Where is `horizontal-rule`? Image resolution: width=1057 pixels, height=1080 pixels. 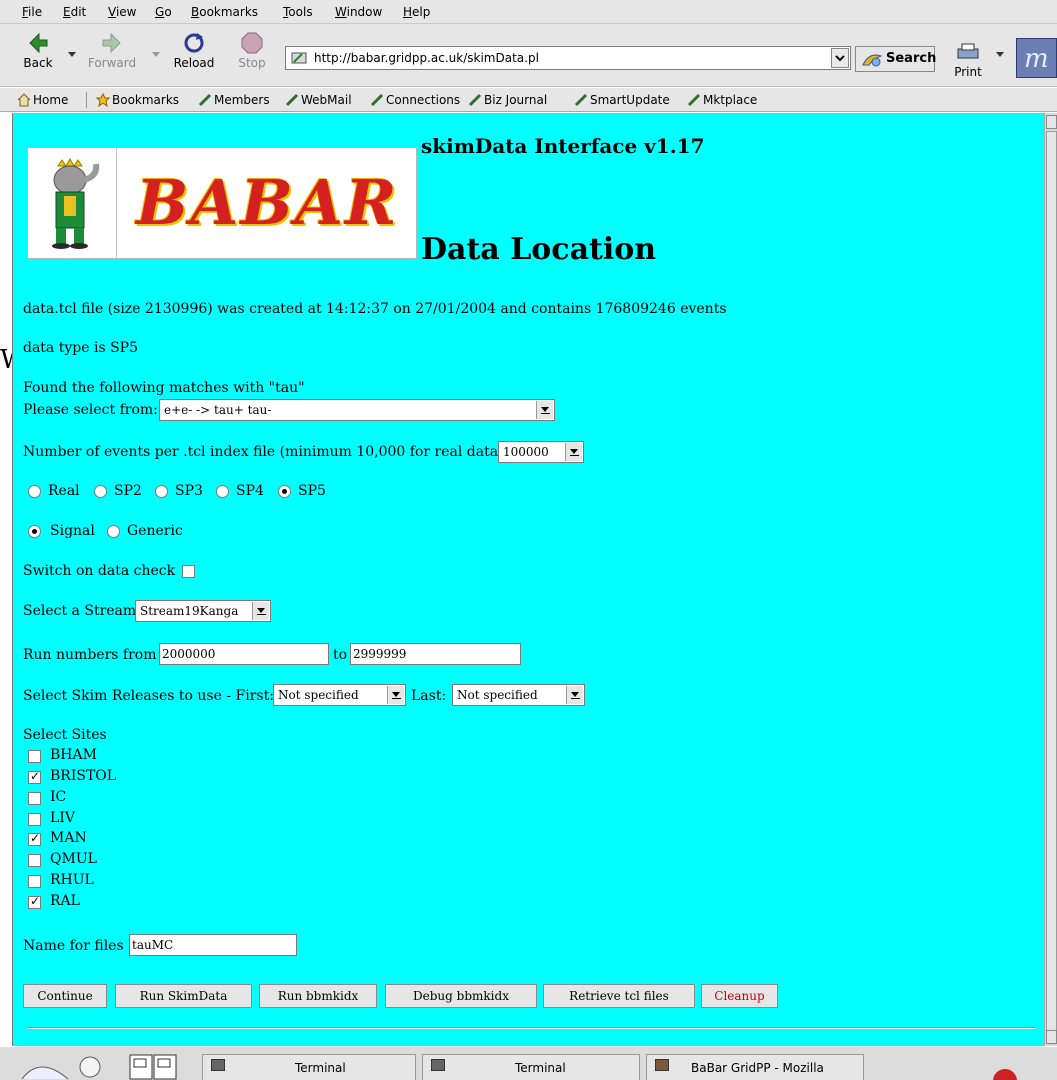
horizontal-rule is located at coordinates (531, 1028).